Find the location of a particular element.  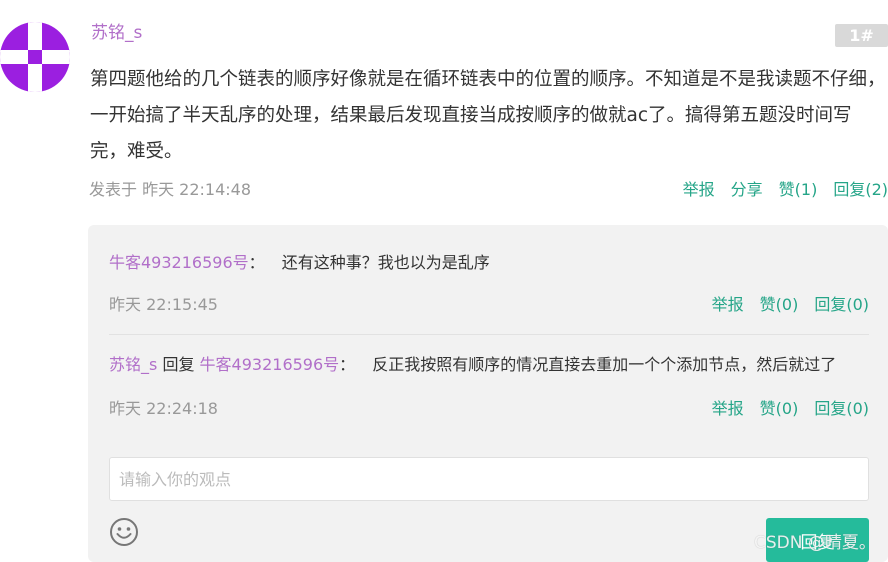

reply-link: 回复(2) is located at coordinates (860, 190).